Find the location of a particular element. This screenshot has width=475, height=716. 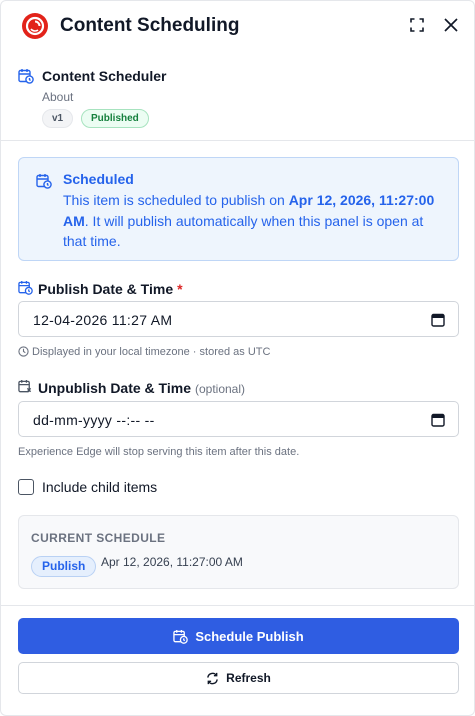

schedule-publish-button: Schedule Publish is located at coordinates (238, 636).